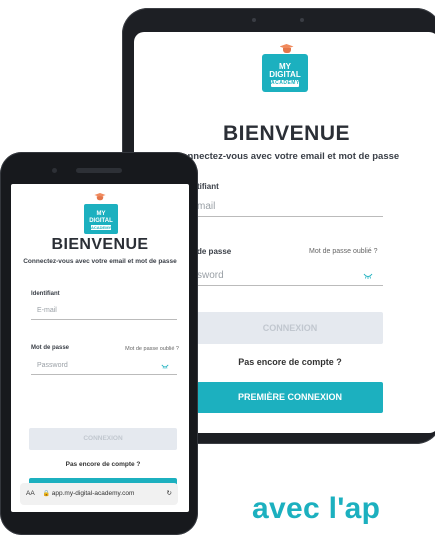 The image size is (435, 535). Describe the element at coordinates (93, 493) in the screenshot. I see `url-text: app.my-digital-academy.com` at that location.